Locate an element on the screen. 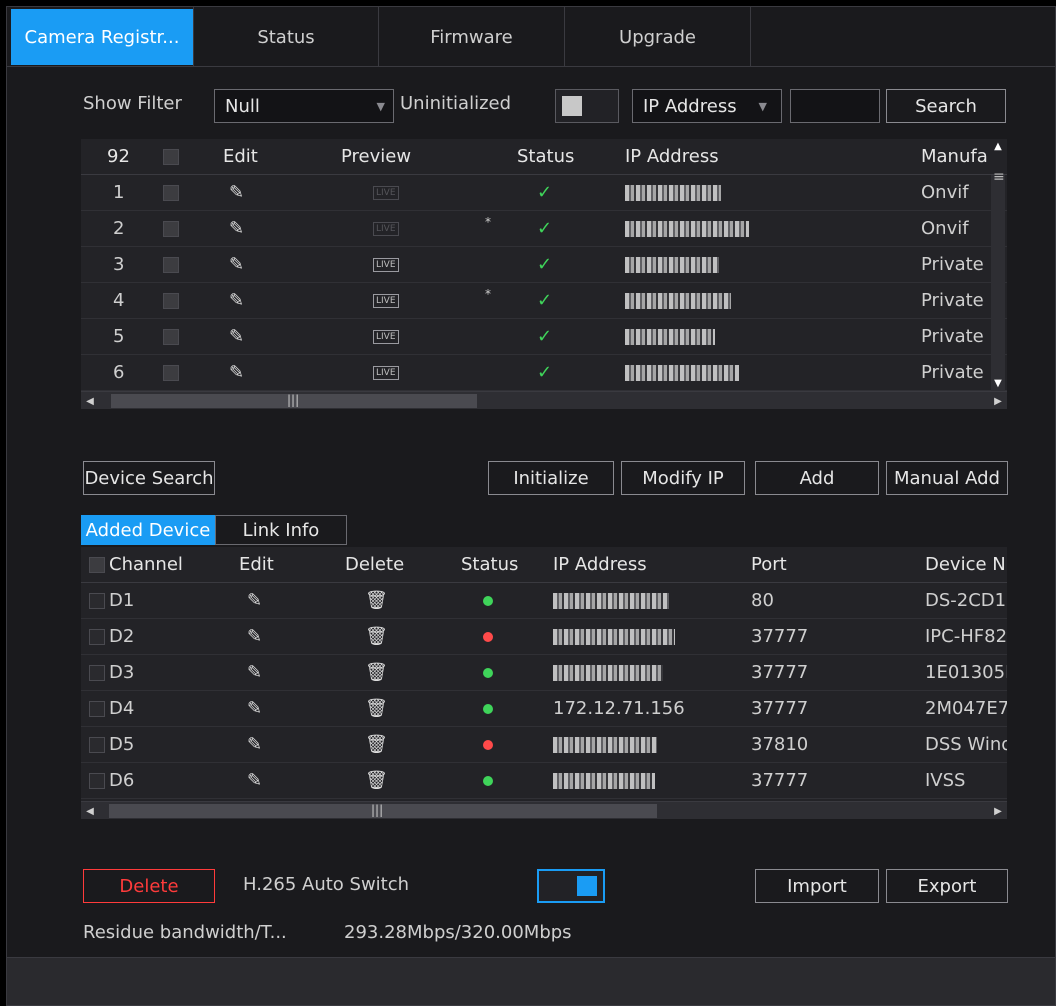  tab-upgrade: Upgrade is located at coordinates (658, 37).